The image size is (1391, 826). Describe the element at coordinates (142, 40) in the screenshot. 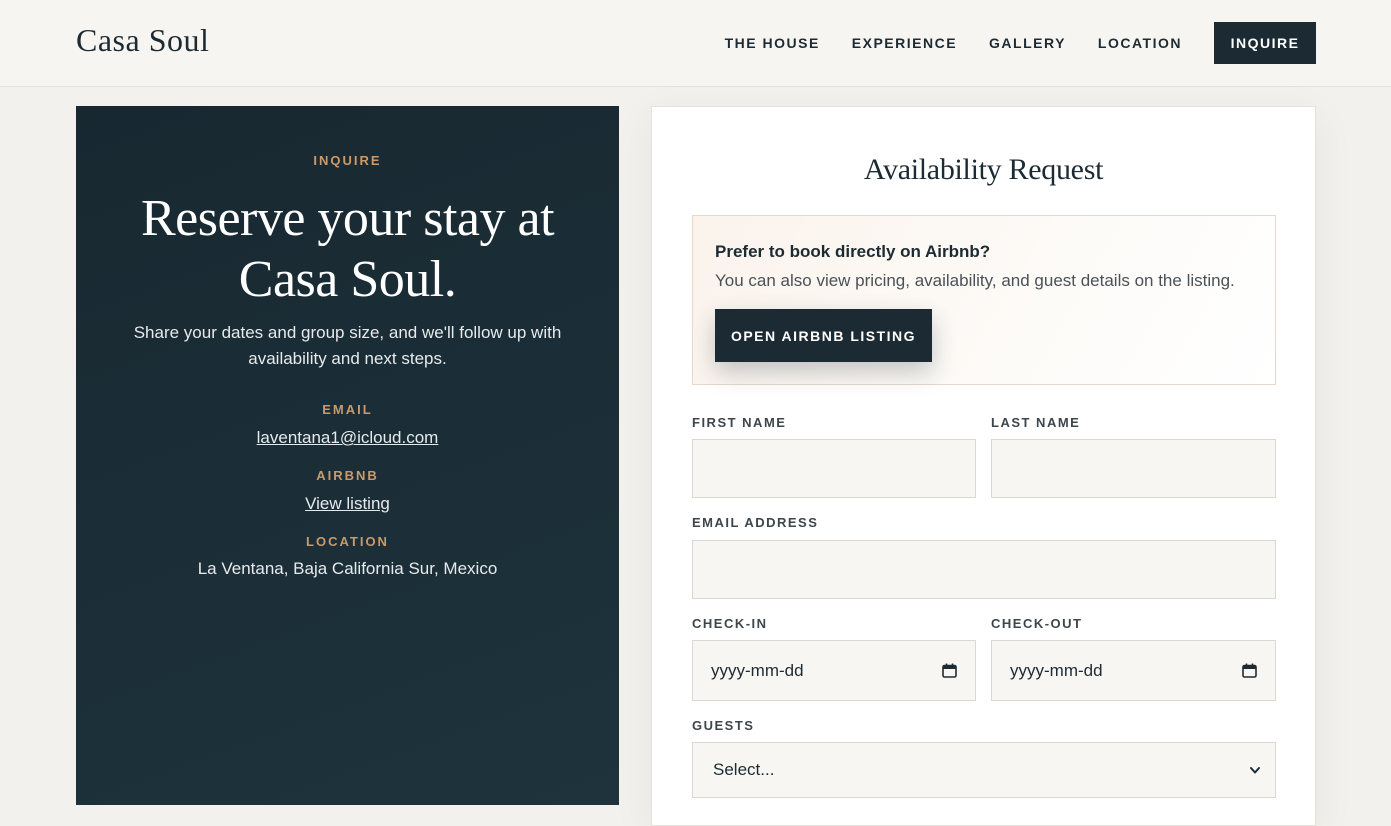

I see `site-logo: Casa Soul` at that location.